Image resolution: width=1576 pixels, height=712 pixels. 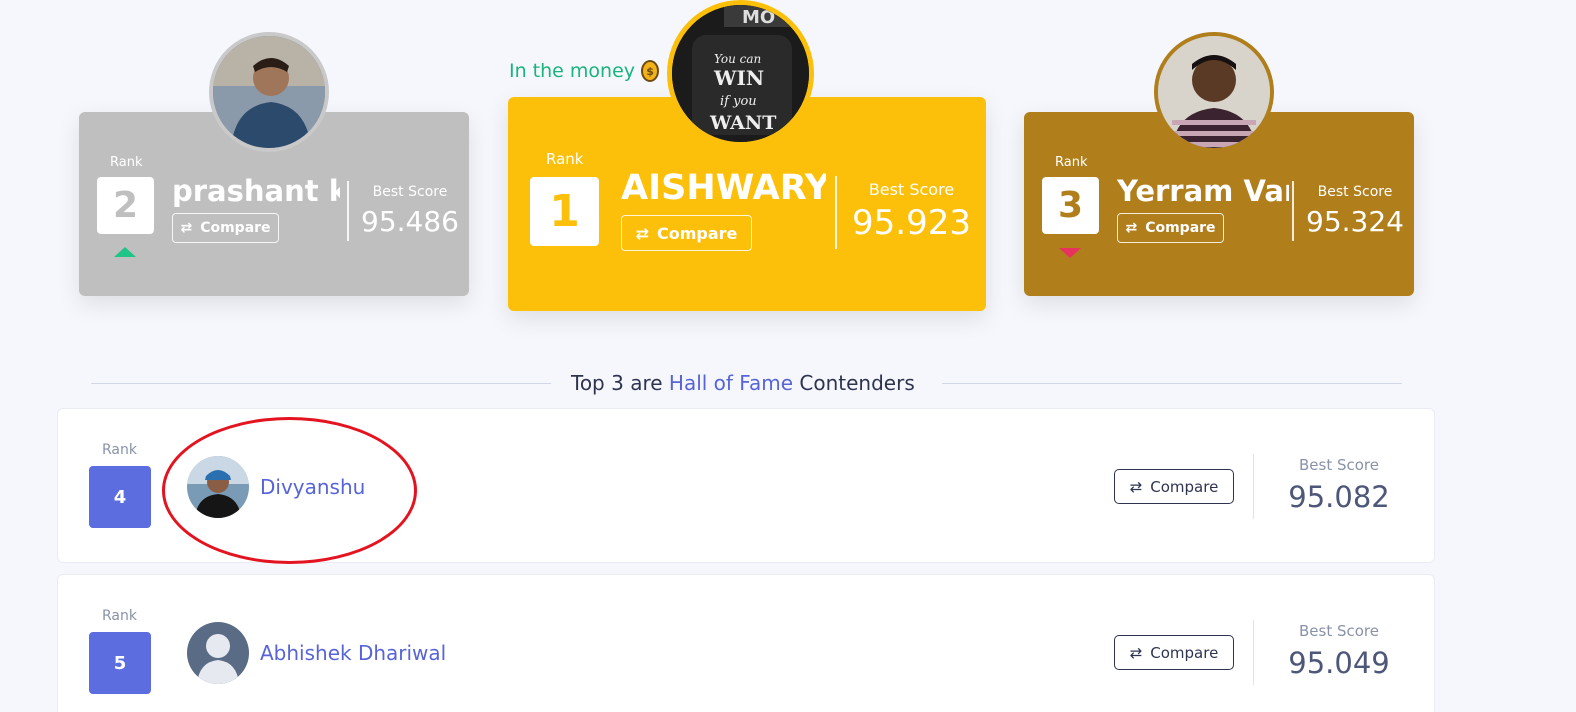 I want to click on money-bag-icon: $, so click(x=650, y=71).